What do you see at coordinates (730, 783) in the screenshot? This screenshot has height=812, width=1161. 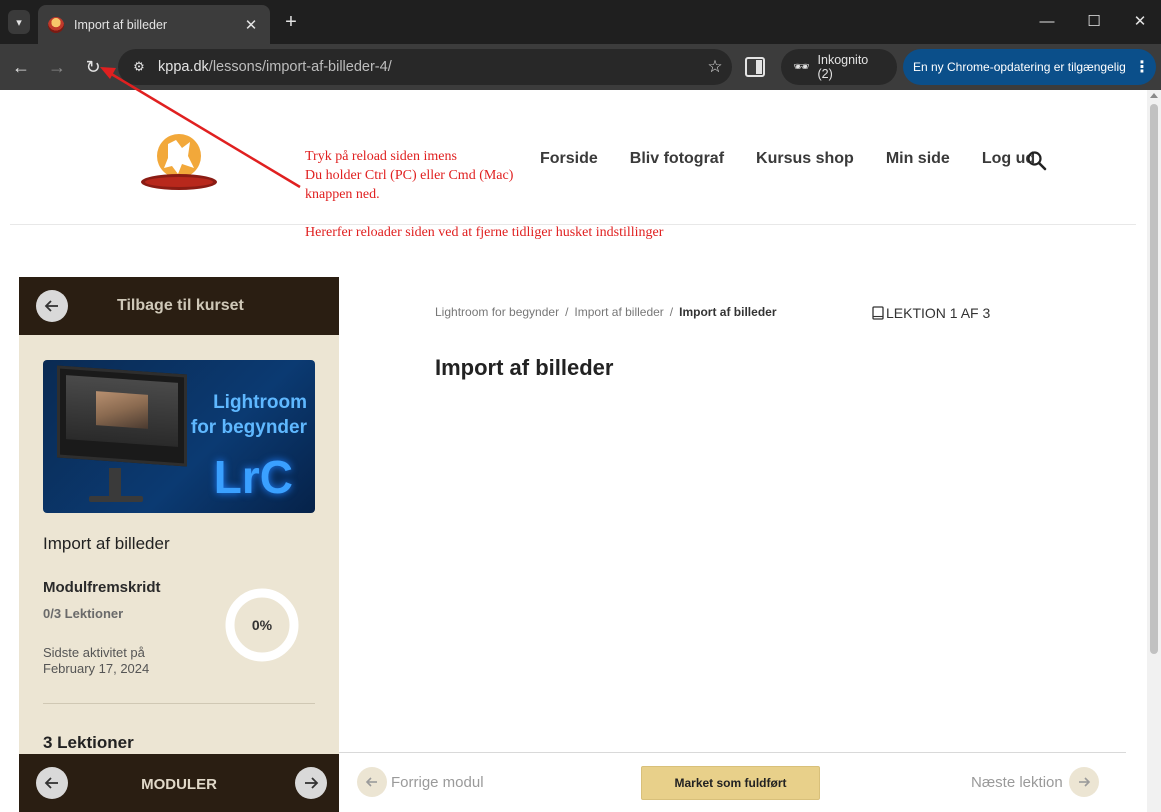 I see `mark-complete-button: Market som fuldført` at bounding box center [730, 783].